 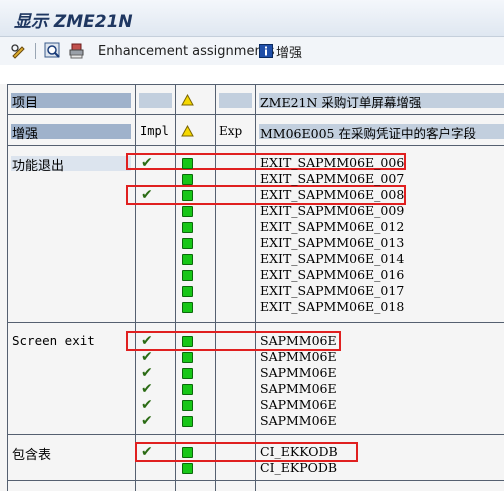 What do you see at coordinates (332, 259) in the screenshot?
I see `exit-item: EXIT_SAPMM06E_014` at bounding box center [332, 259].